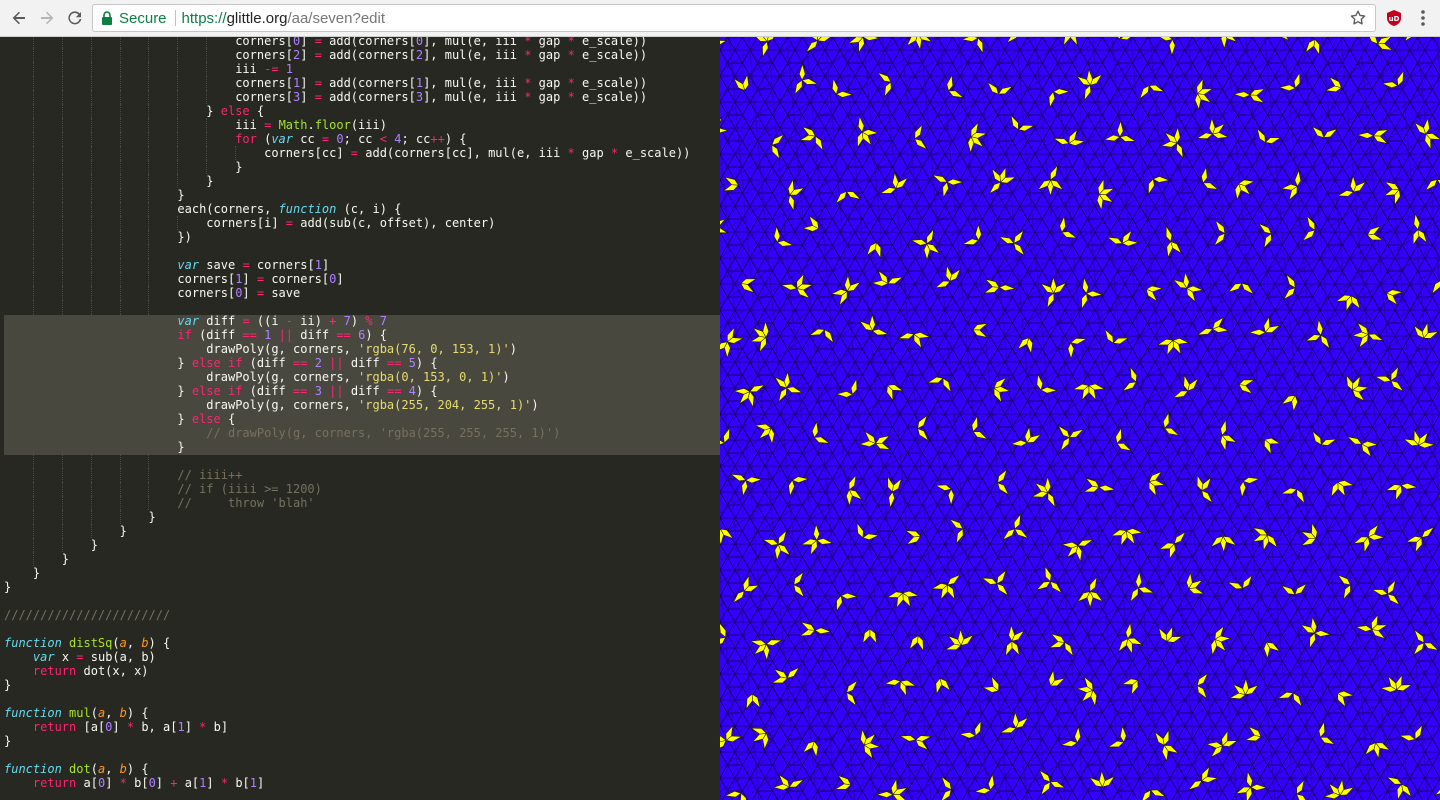 The image size is (1440, 800). Describe the element at coordinates (221, 265) in the screenshot. I see `code-token: save` at that location.